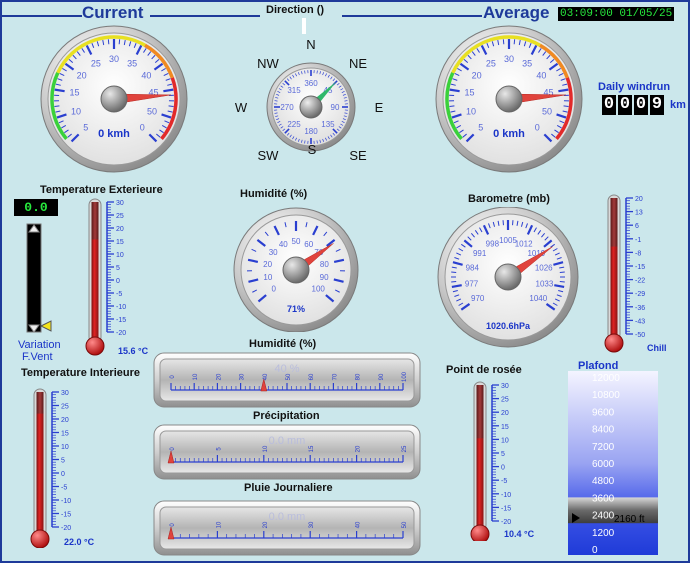 The width and height of the screenshot is (690, 563). What do you see at coordinates (39, 278) in the screenshot?
I see `variation-bar` at bounding box center [39, 278].